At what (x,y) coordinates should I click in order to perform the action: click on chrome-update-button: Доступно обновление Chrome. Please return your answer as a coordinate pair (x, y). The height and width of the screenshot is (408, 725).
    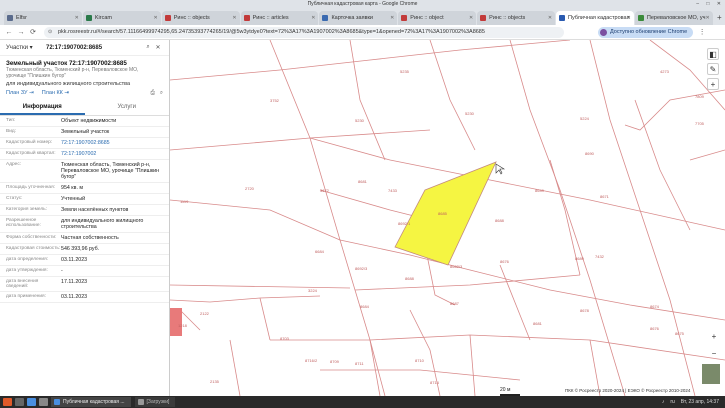
    Looking at the image, I should click on (646, 32).